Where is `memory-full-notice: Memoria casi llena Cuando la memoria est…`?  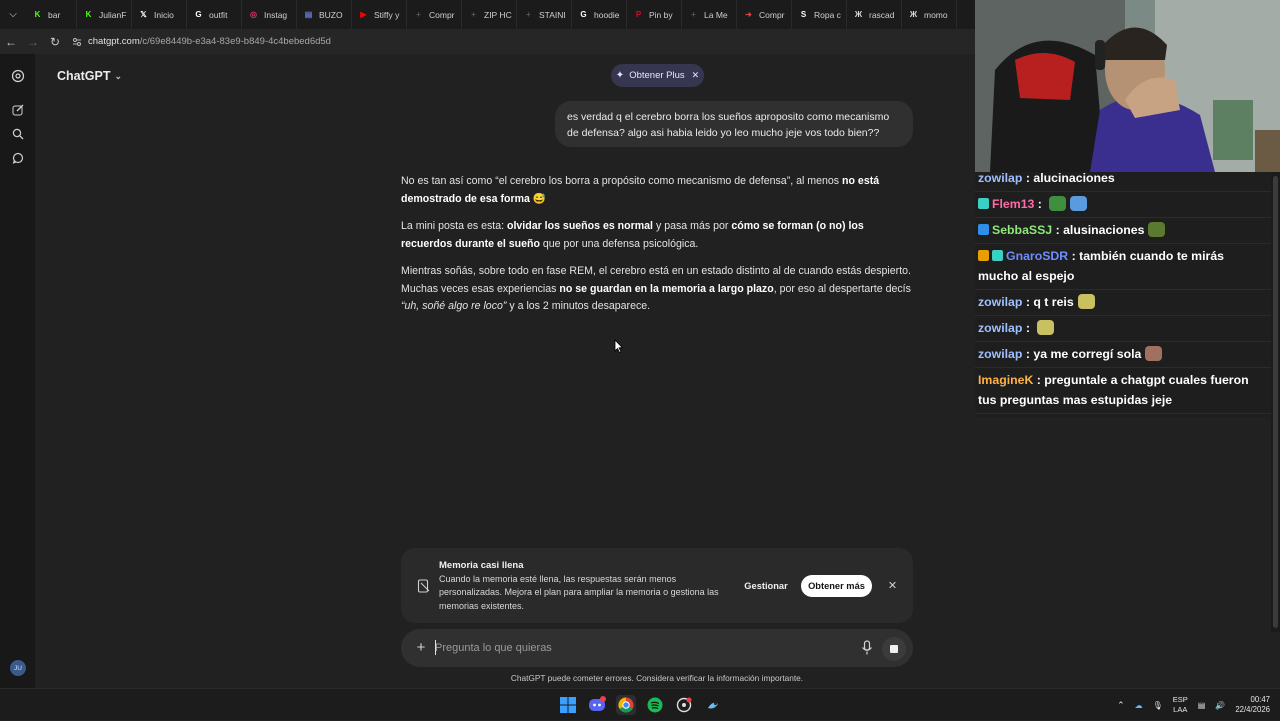 memory-full-notice: Memoria casi llena Cuando la memoria est… is located at coordinates (657, 585).